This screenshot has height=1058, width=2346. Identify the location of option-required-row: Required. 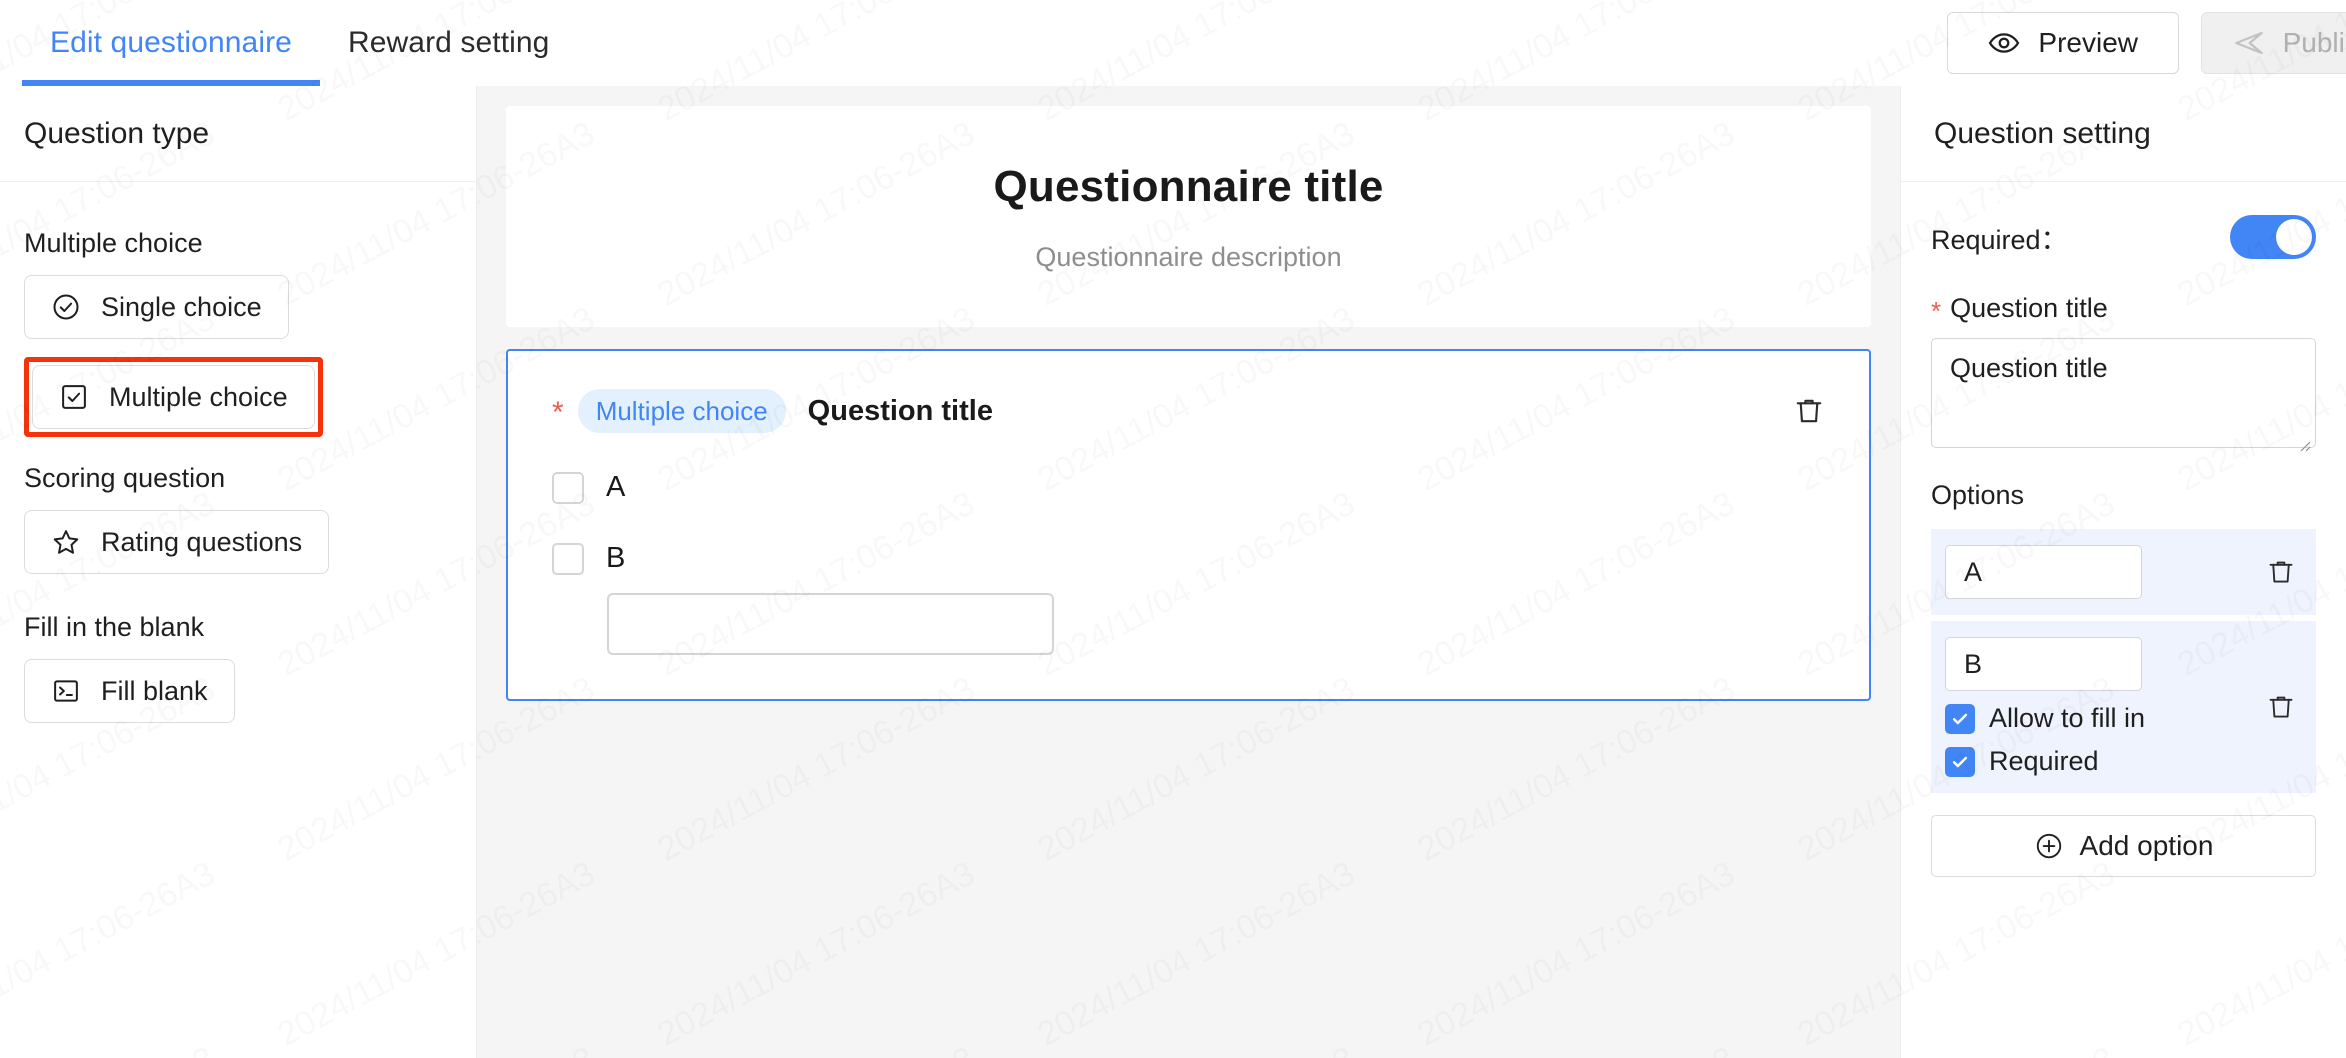
(2095, 761).